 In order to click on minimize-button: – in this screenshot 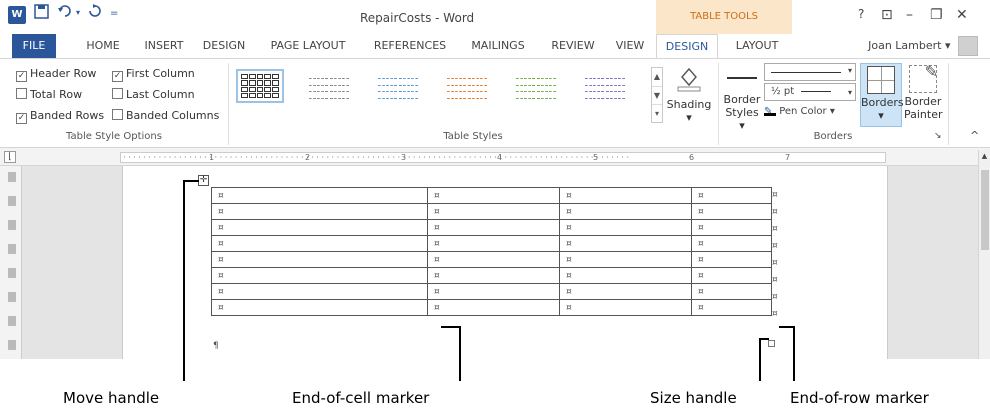, I will do `click(909, 15)`.